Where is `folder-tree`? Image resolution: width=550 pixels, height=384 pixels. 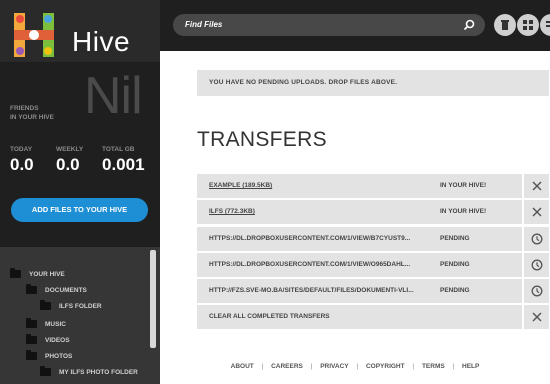
folder-tree is located at coordinates (80, 315).